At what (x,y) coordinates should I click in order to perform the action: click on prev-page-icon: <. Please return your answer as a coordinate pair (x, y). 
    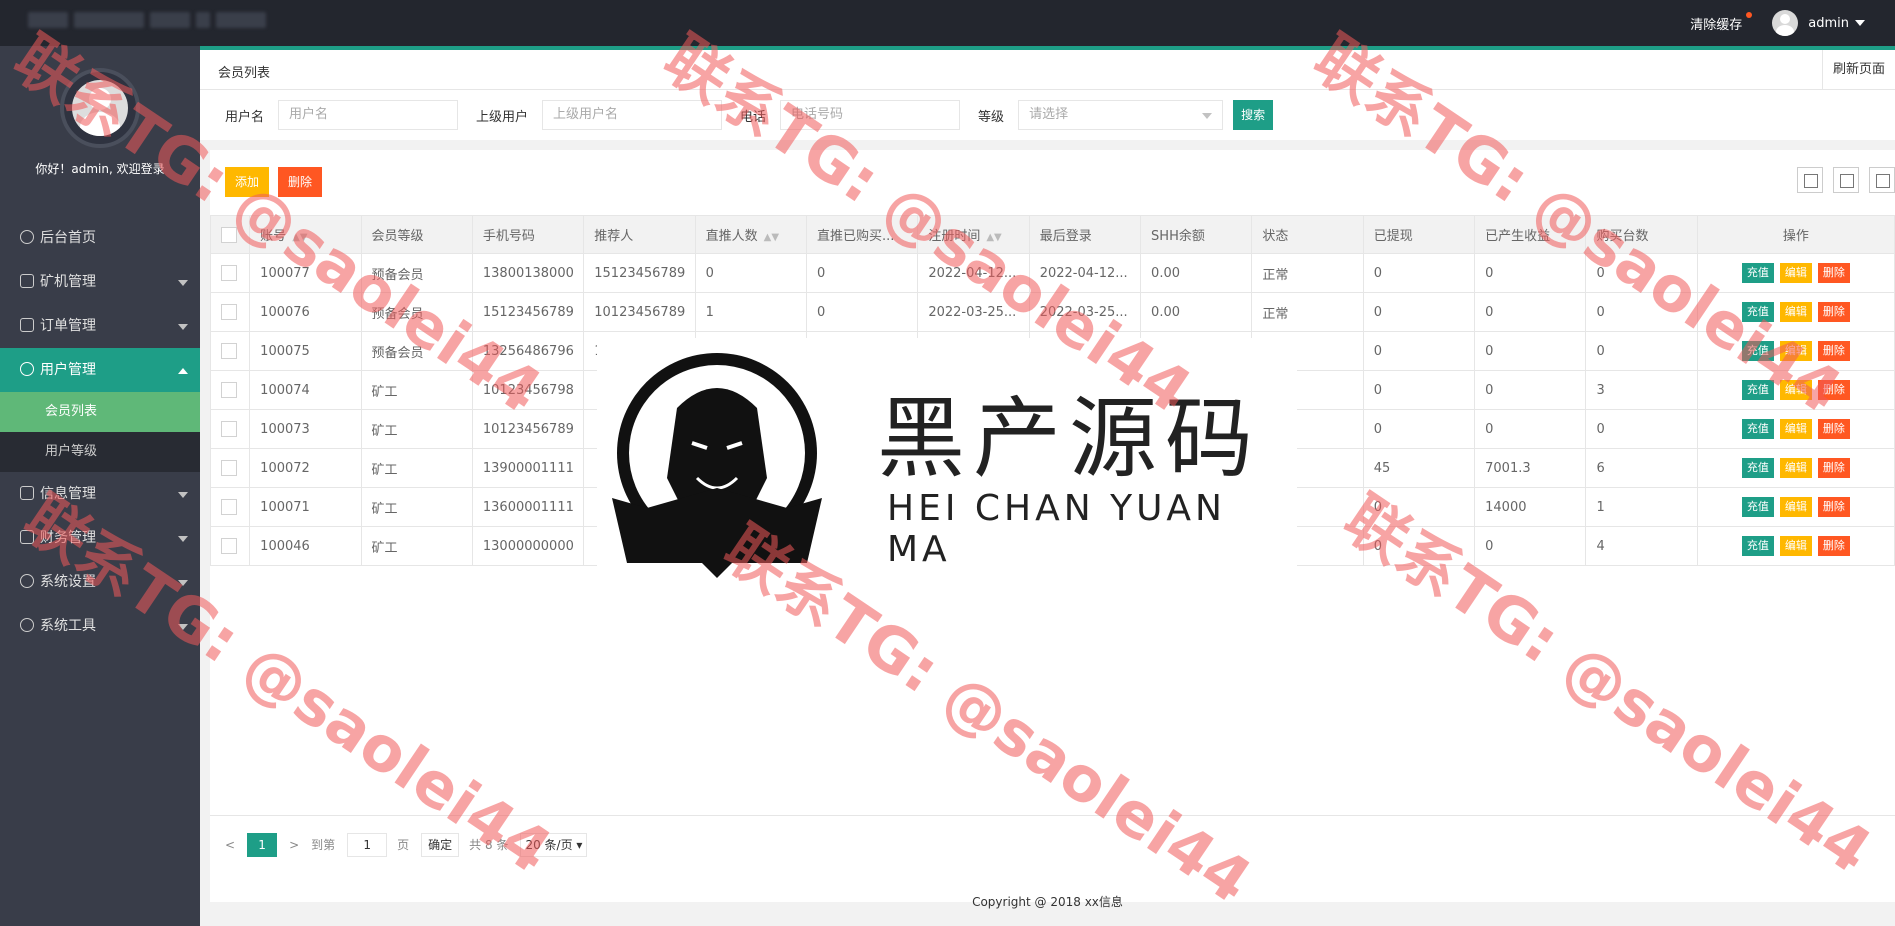
    Looking at the image, I should click on (230, 845).